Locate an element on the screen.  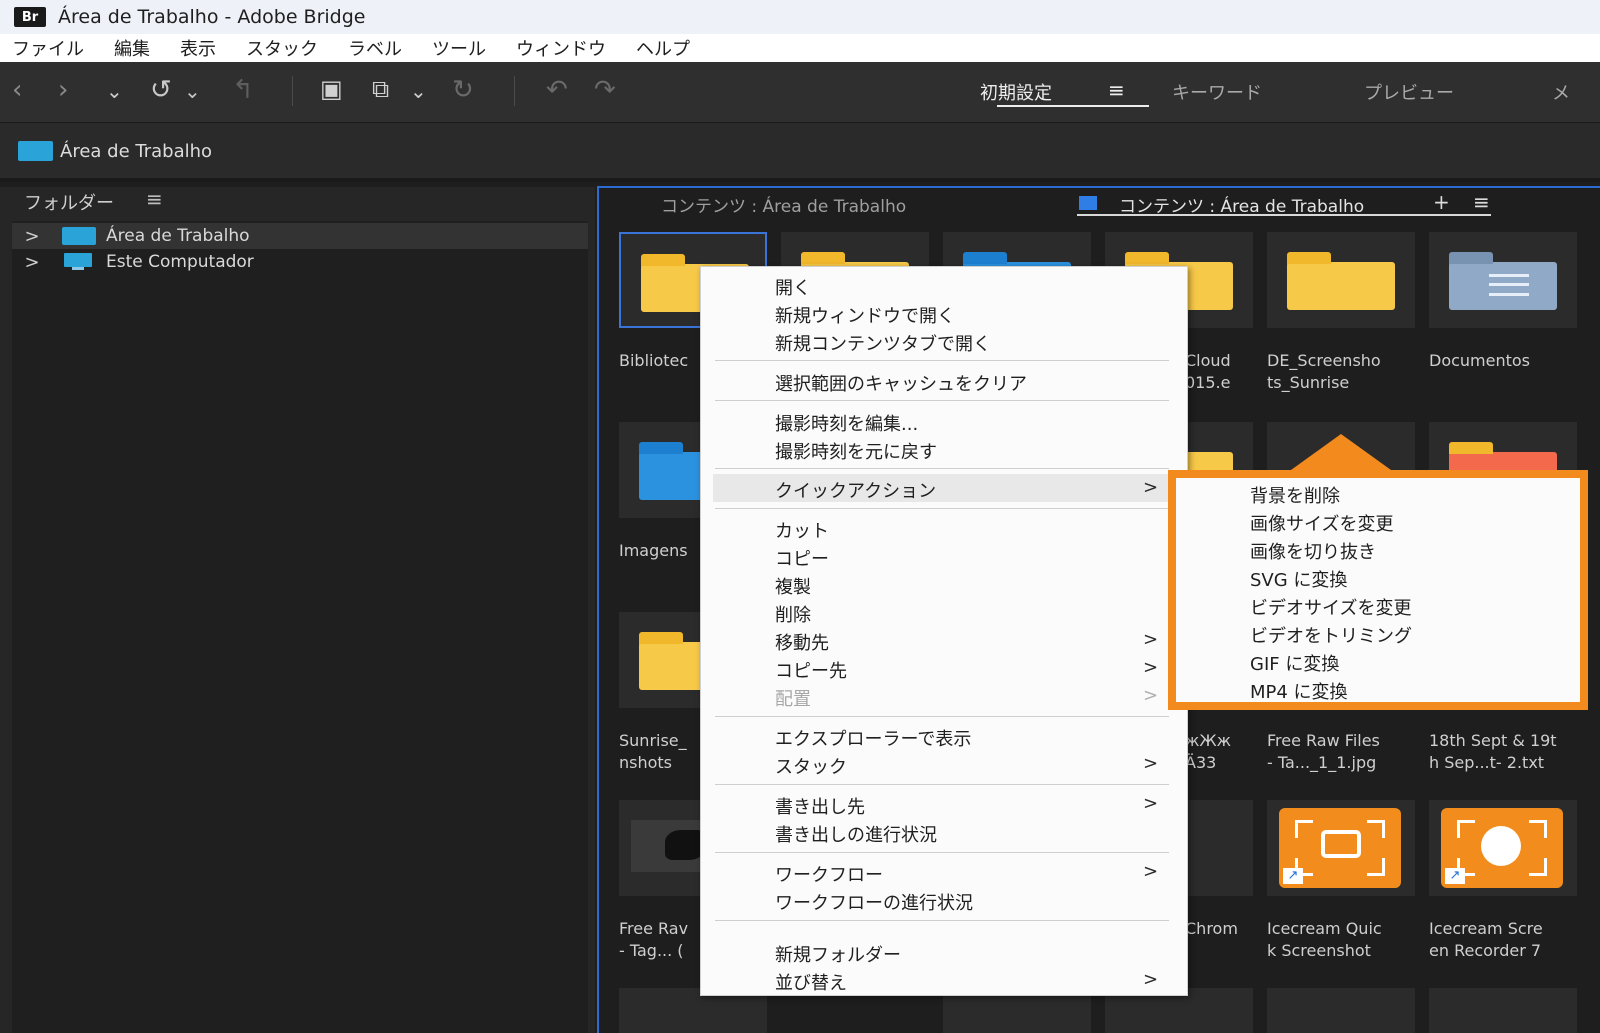
menu-item-quick-actions: クイックアクション > is located at coordinates (948, 488).